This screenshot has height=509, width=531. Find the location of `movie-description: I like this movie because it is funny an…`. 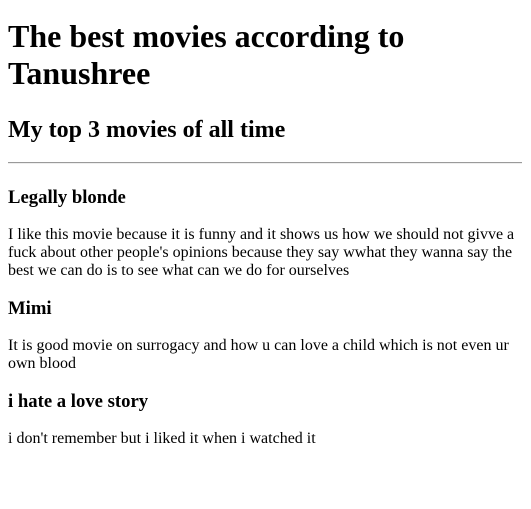

movie-description: I like this movie because it is funny an… is located at coordinates (261, 252).